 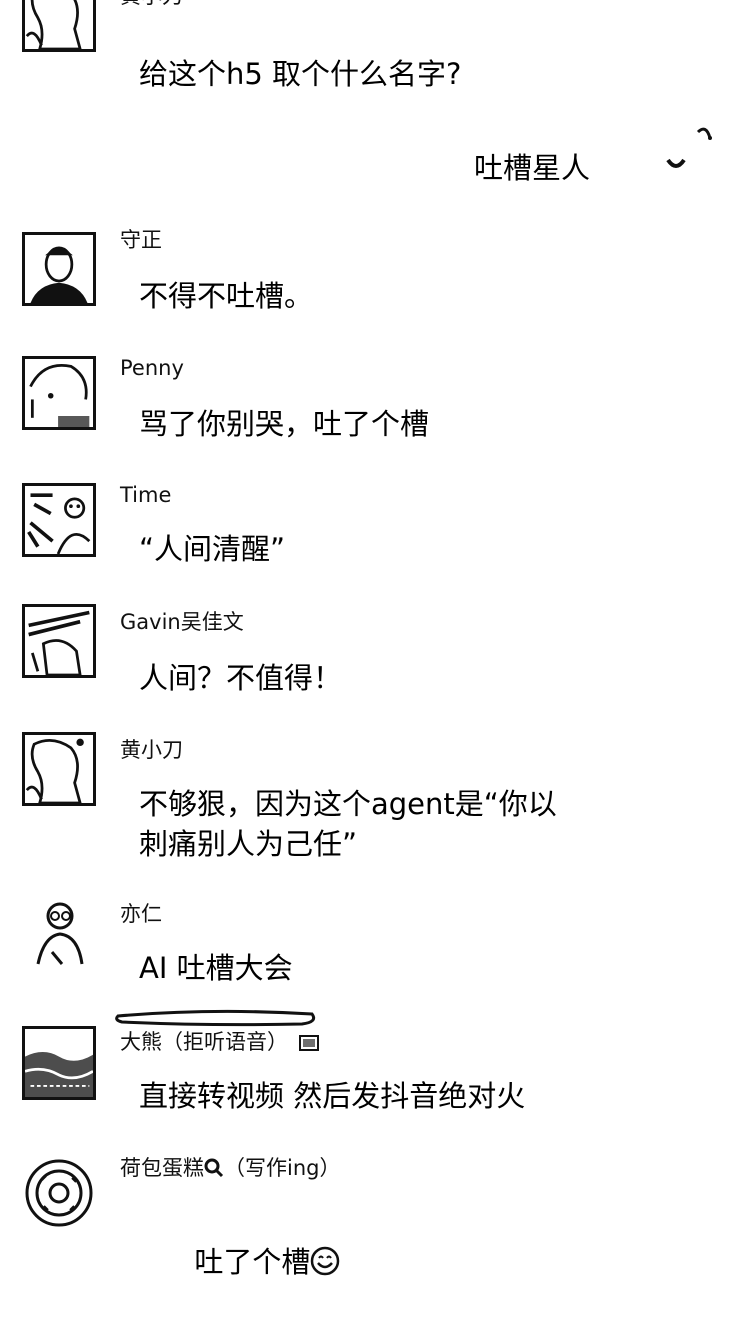 I want to click on smile-emoji-icon, so click(x=325, y=1261).